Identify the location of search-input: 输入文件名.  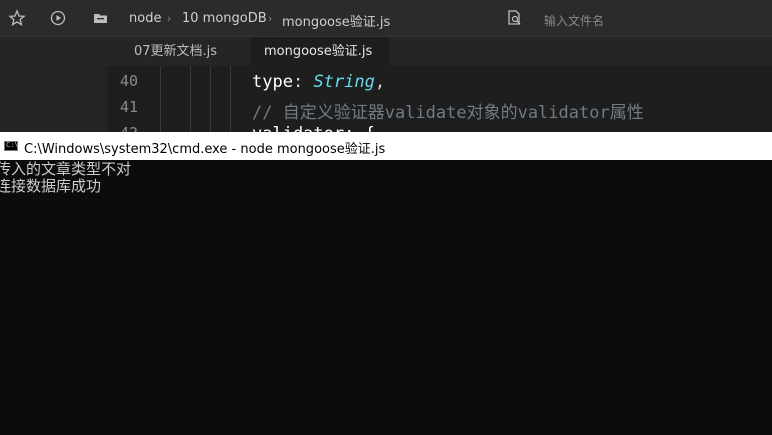
(574, 20).